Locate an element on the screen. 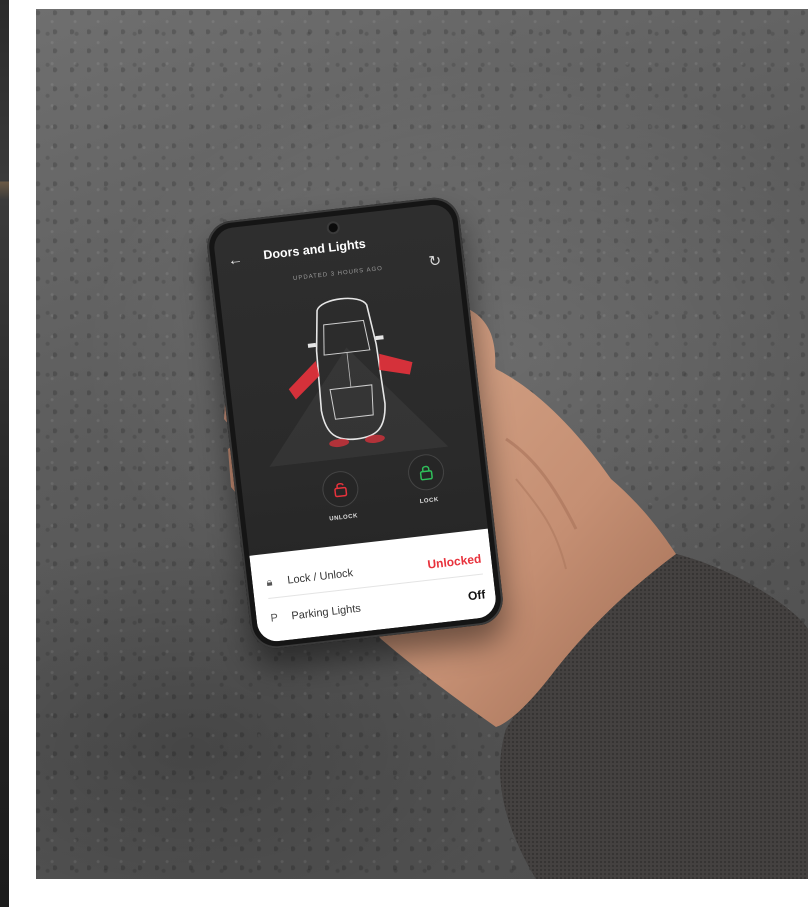 This screenshot has width=808, height=907. front-camera is located at coordinates (332, 227).